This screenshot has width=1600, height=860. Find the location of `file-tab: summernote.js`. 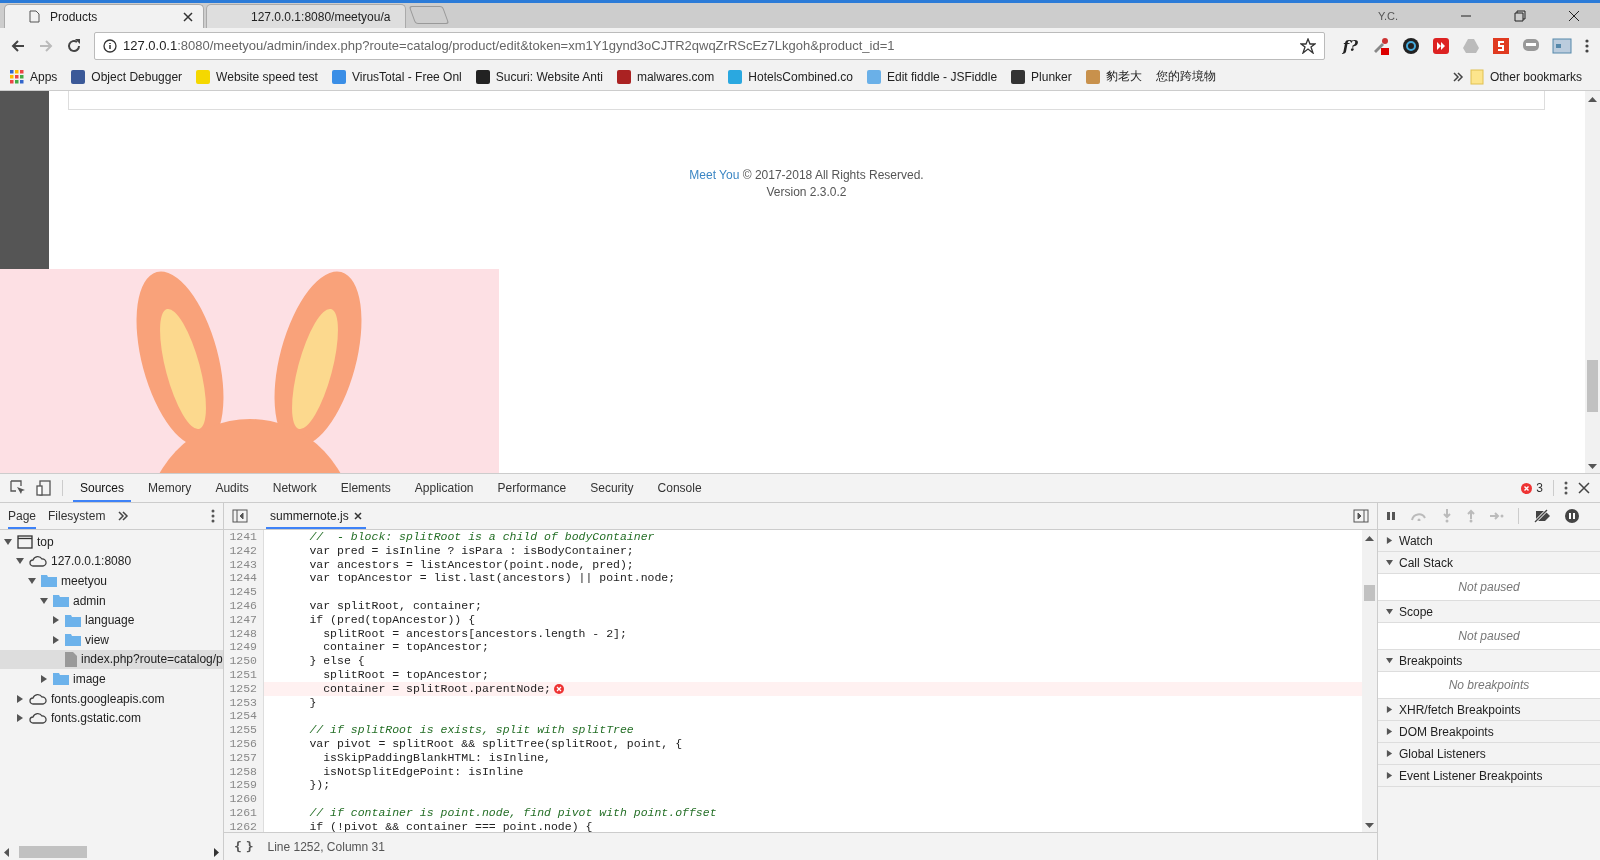

file-tab: summernote.js is located at coordinates (316, 516).